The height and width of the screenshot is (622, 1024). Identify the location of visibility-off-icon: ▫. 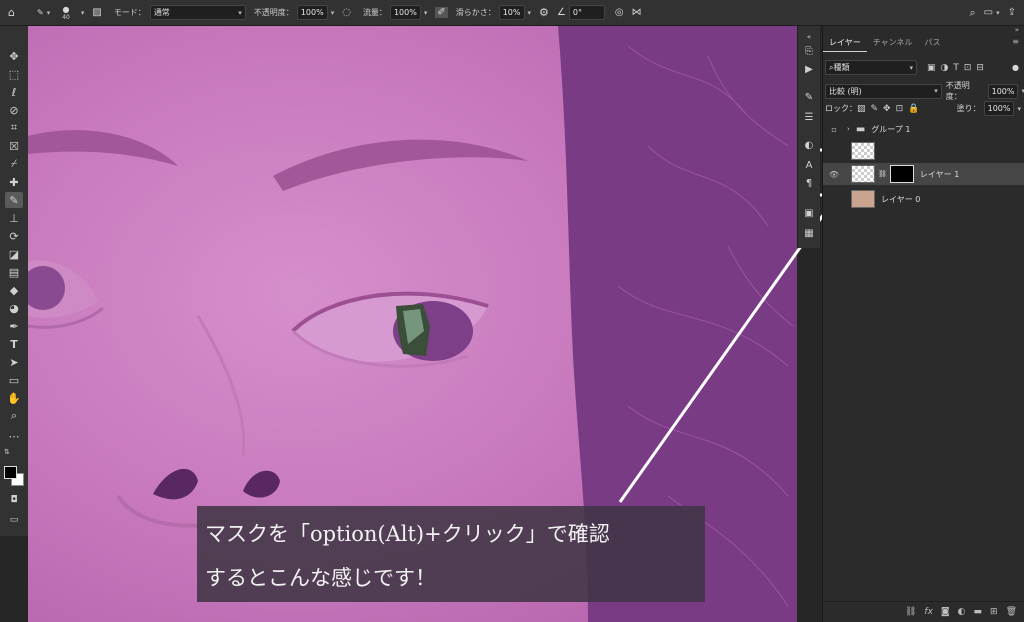
(834, 129).